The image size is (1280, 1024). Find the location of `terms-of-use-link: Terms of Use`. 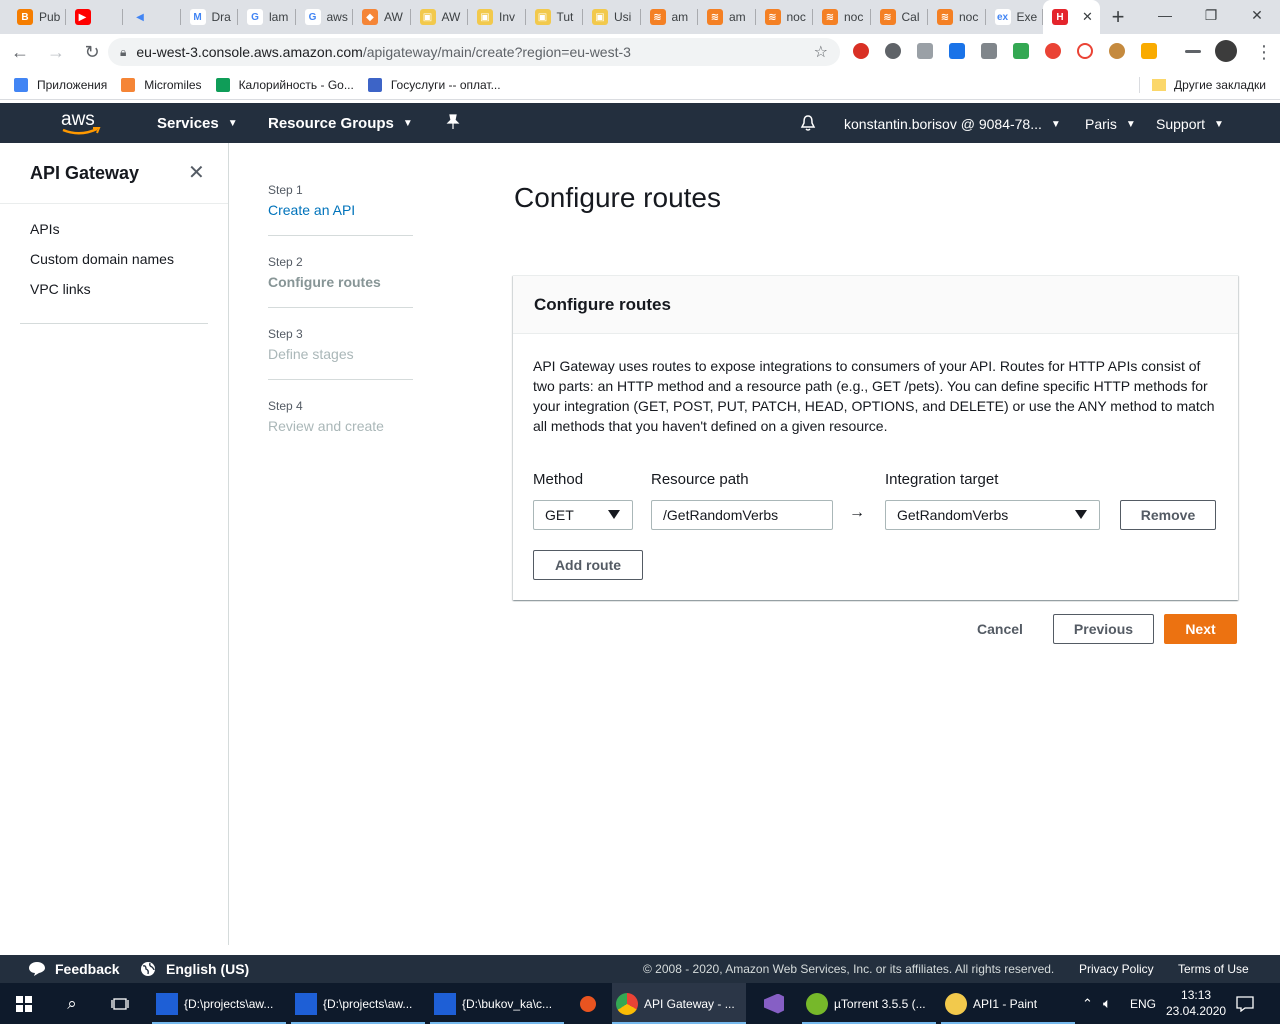

terms-of-use-link: Terms of Use is located at coordinates (1213, 969).